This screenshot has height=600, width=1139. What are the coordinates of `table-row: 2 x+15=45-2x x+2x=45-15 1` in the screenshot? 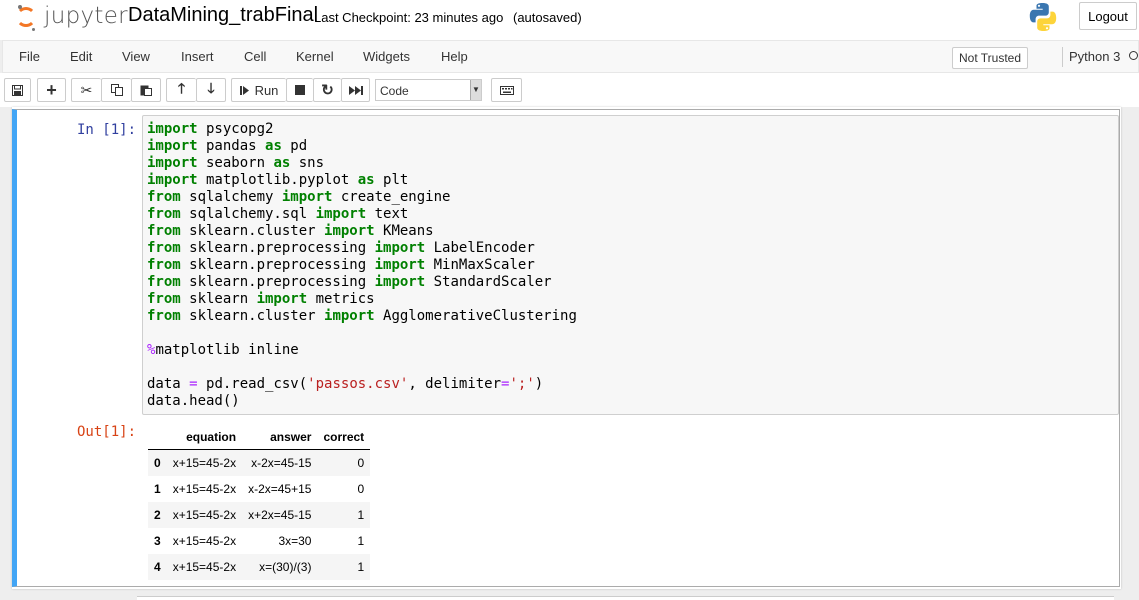 It's located at (259, 515).